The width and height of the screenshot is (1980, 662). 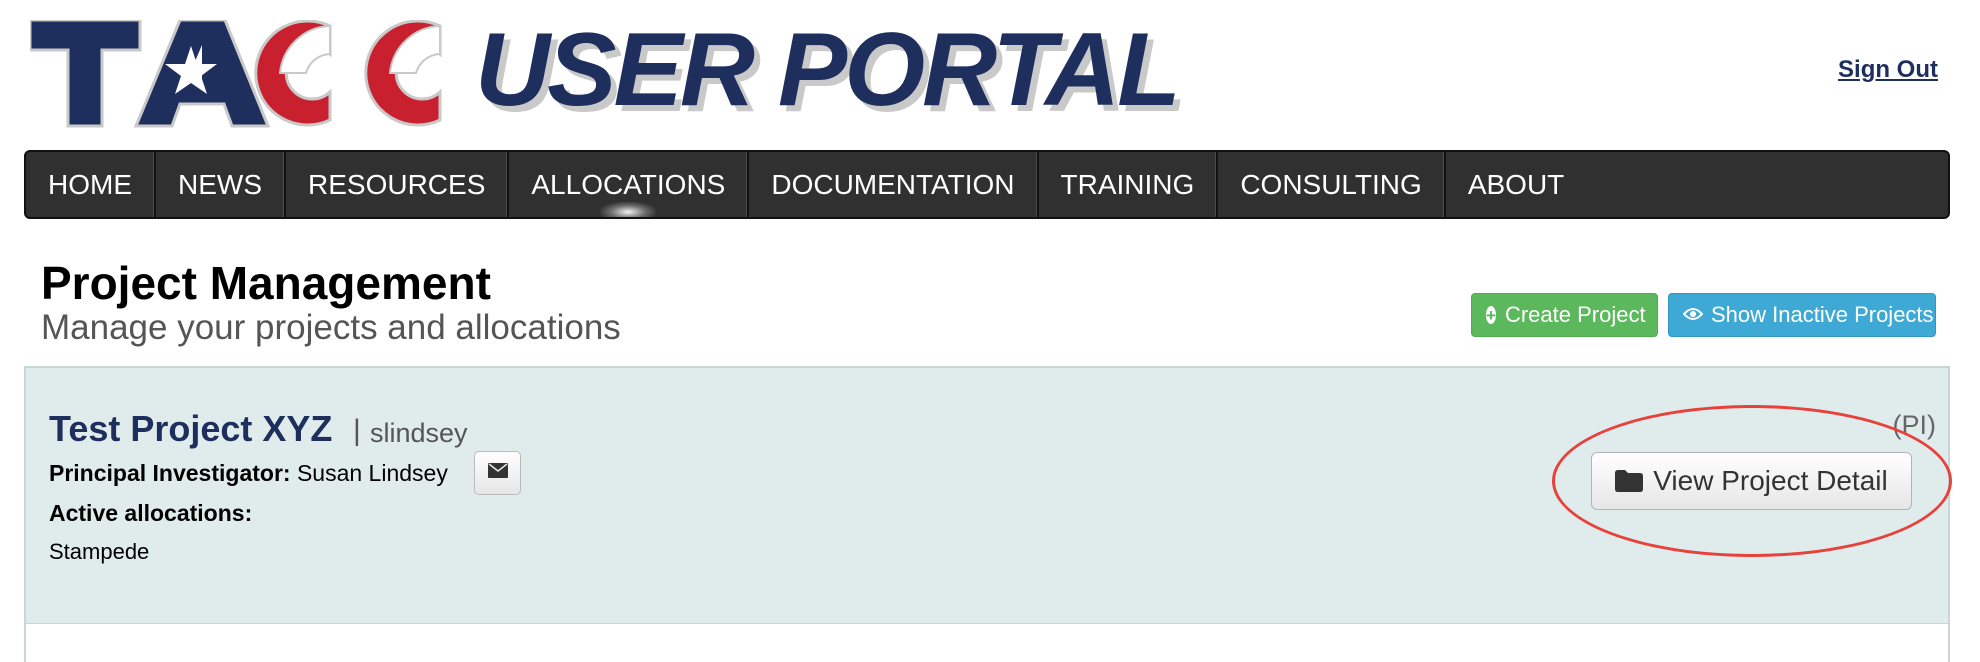 I want to click on email-pi-button, so click(x=497, y=473).